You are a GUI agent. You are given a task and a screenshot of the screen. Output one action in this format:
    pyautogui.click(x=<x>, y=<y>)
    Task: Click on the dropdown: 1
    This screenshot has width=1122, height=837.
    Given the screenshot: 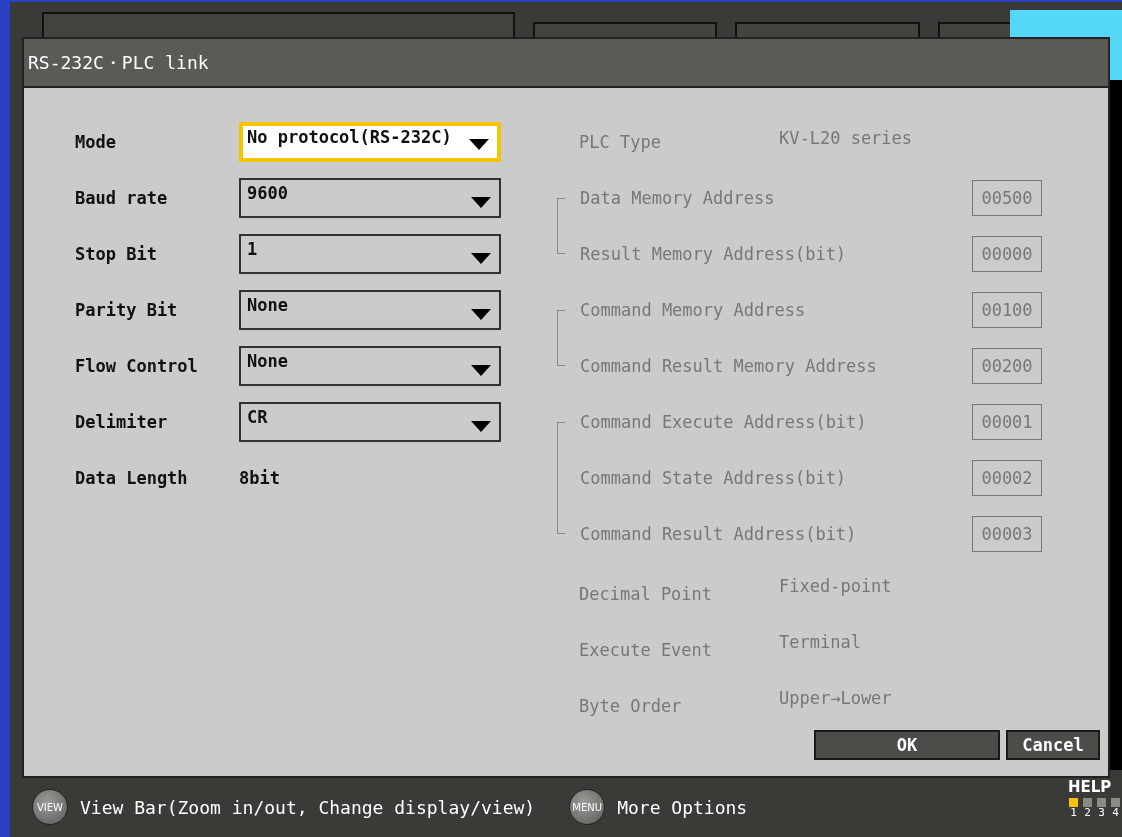 What is the action you would take?
    pyautogui.click(x=370, y=254)
    